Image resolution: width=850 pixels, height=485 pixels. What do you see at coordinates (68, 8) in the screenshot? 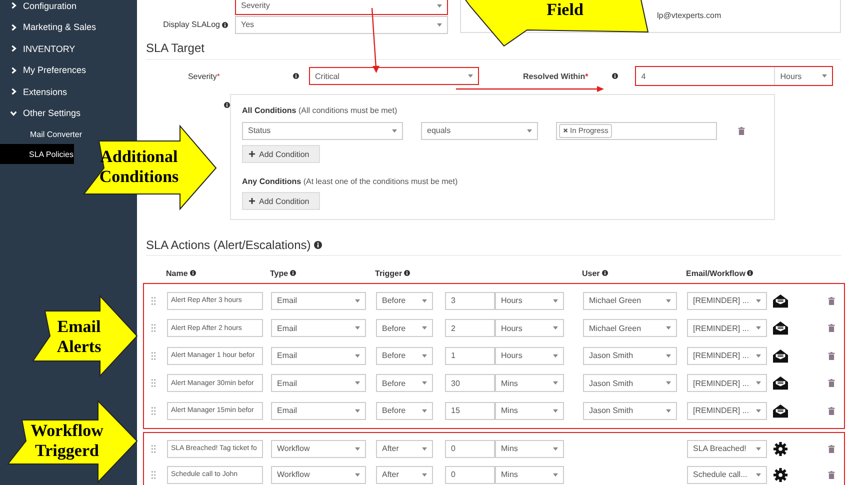
I see `sidebar-item: Configuration` at bounding box center [68, 8].